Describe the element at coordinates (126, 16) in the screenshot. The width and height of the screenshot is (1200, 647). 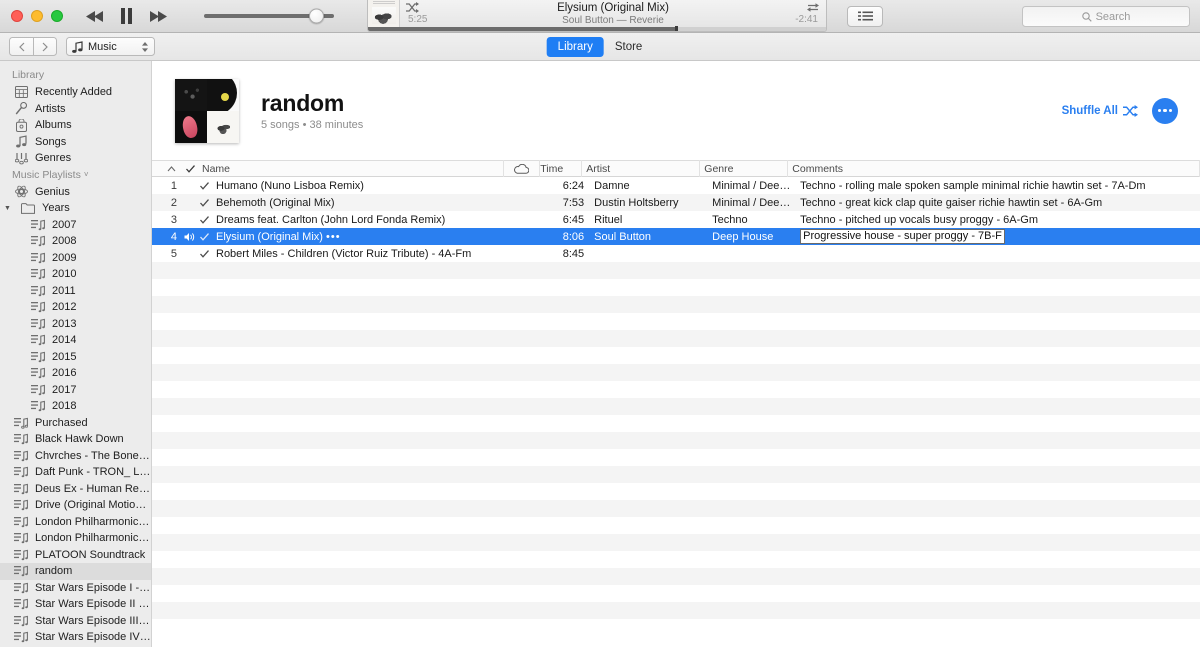
I see `pause-icon` at that location.